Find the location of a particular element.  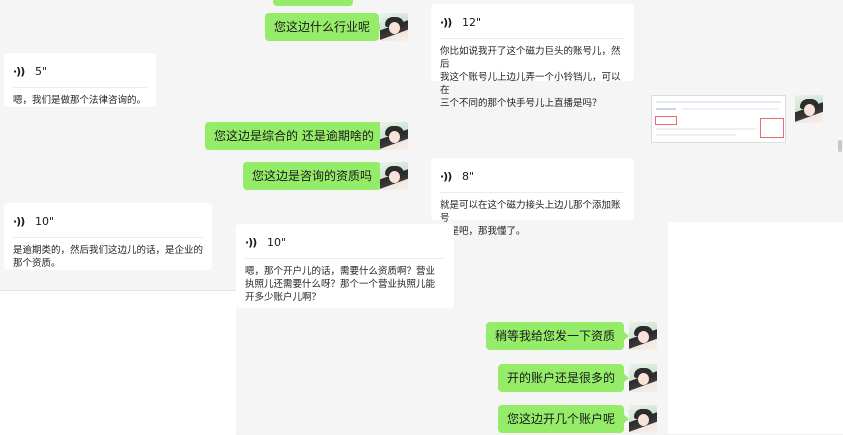

chat-window-right-empty is located at coordinates (755, 328).